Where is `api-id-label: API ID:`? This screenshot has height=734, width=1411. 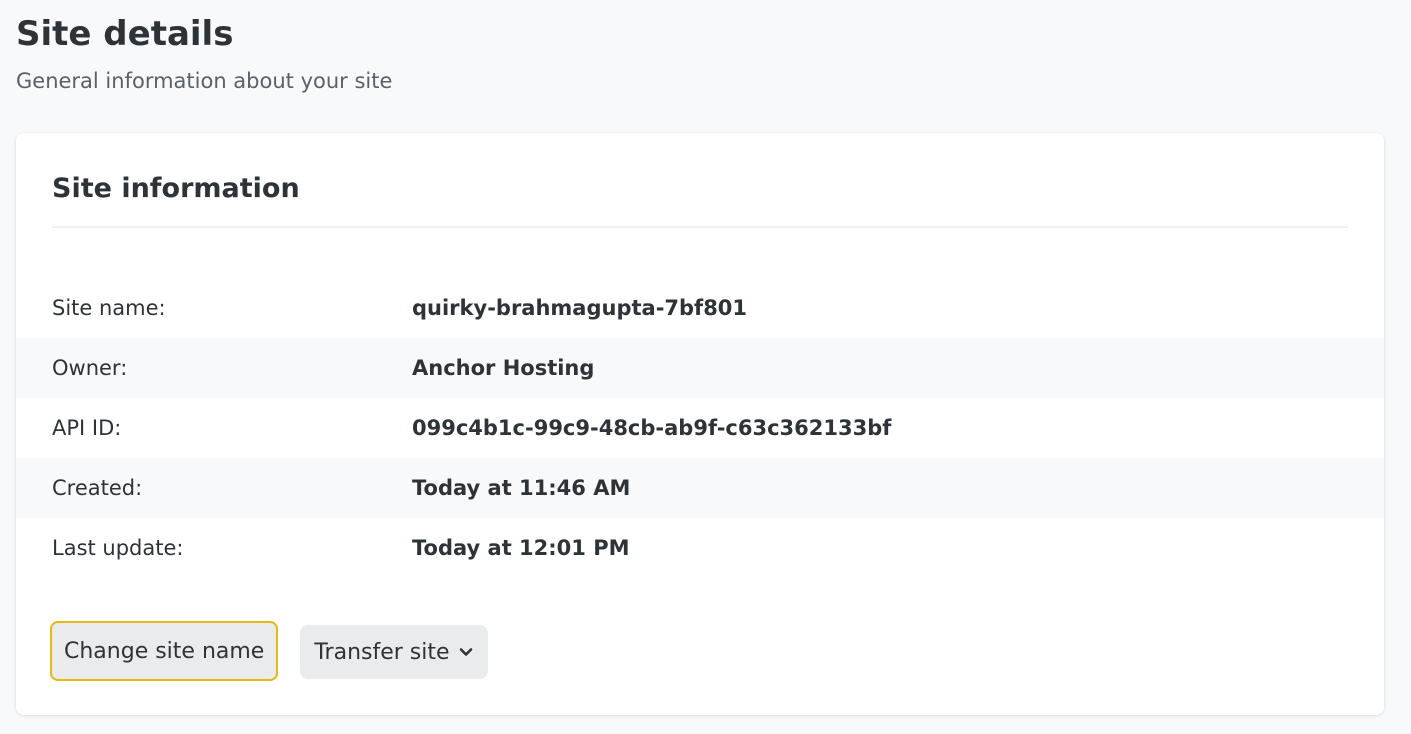 api-id-label: API ID: is located at coordinates (87, 428).